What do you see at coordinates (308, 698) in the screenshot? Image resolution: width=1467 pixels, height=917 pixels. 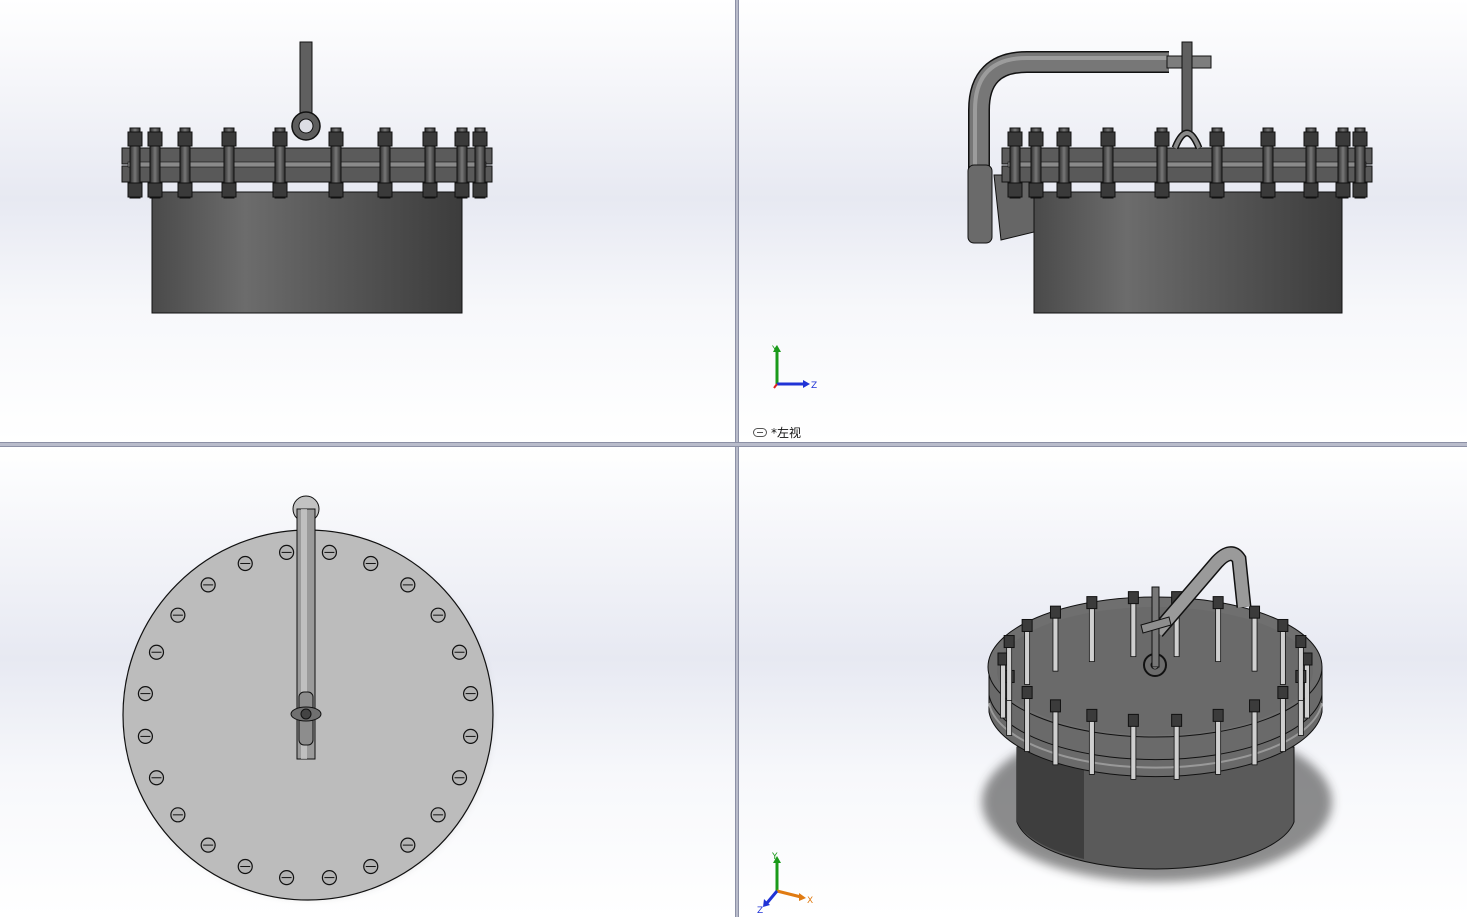 I see `top-view-drawing` at bounding box center [308, 698].